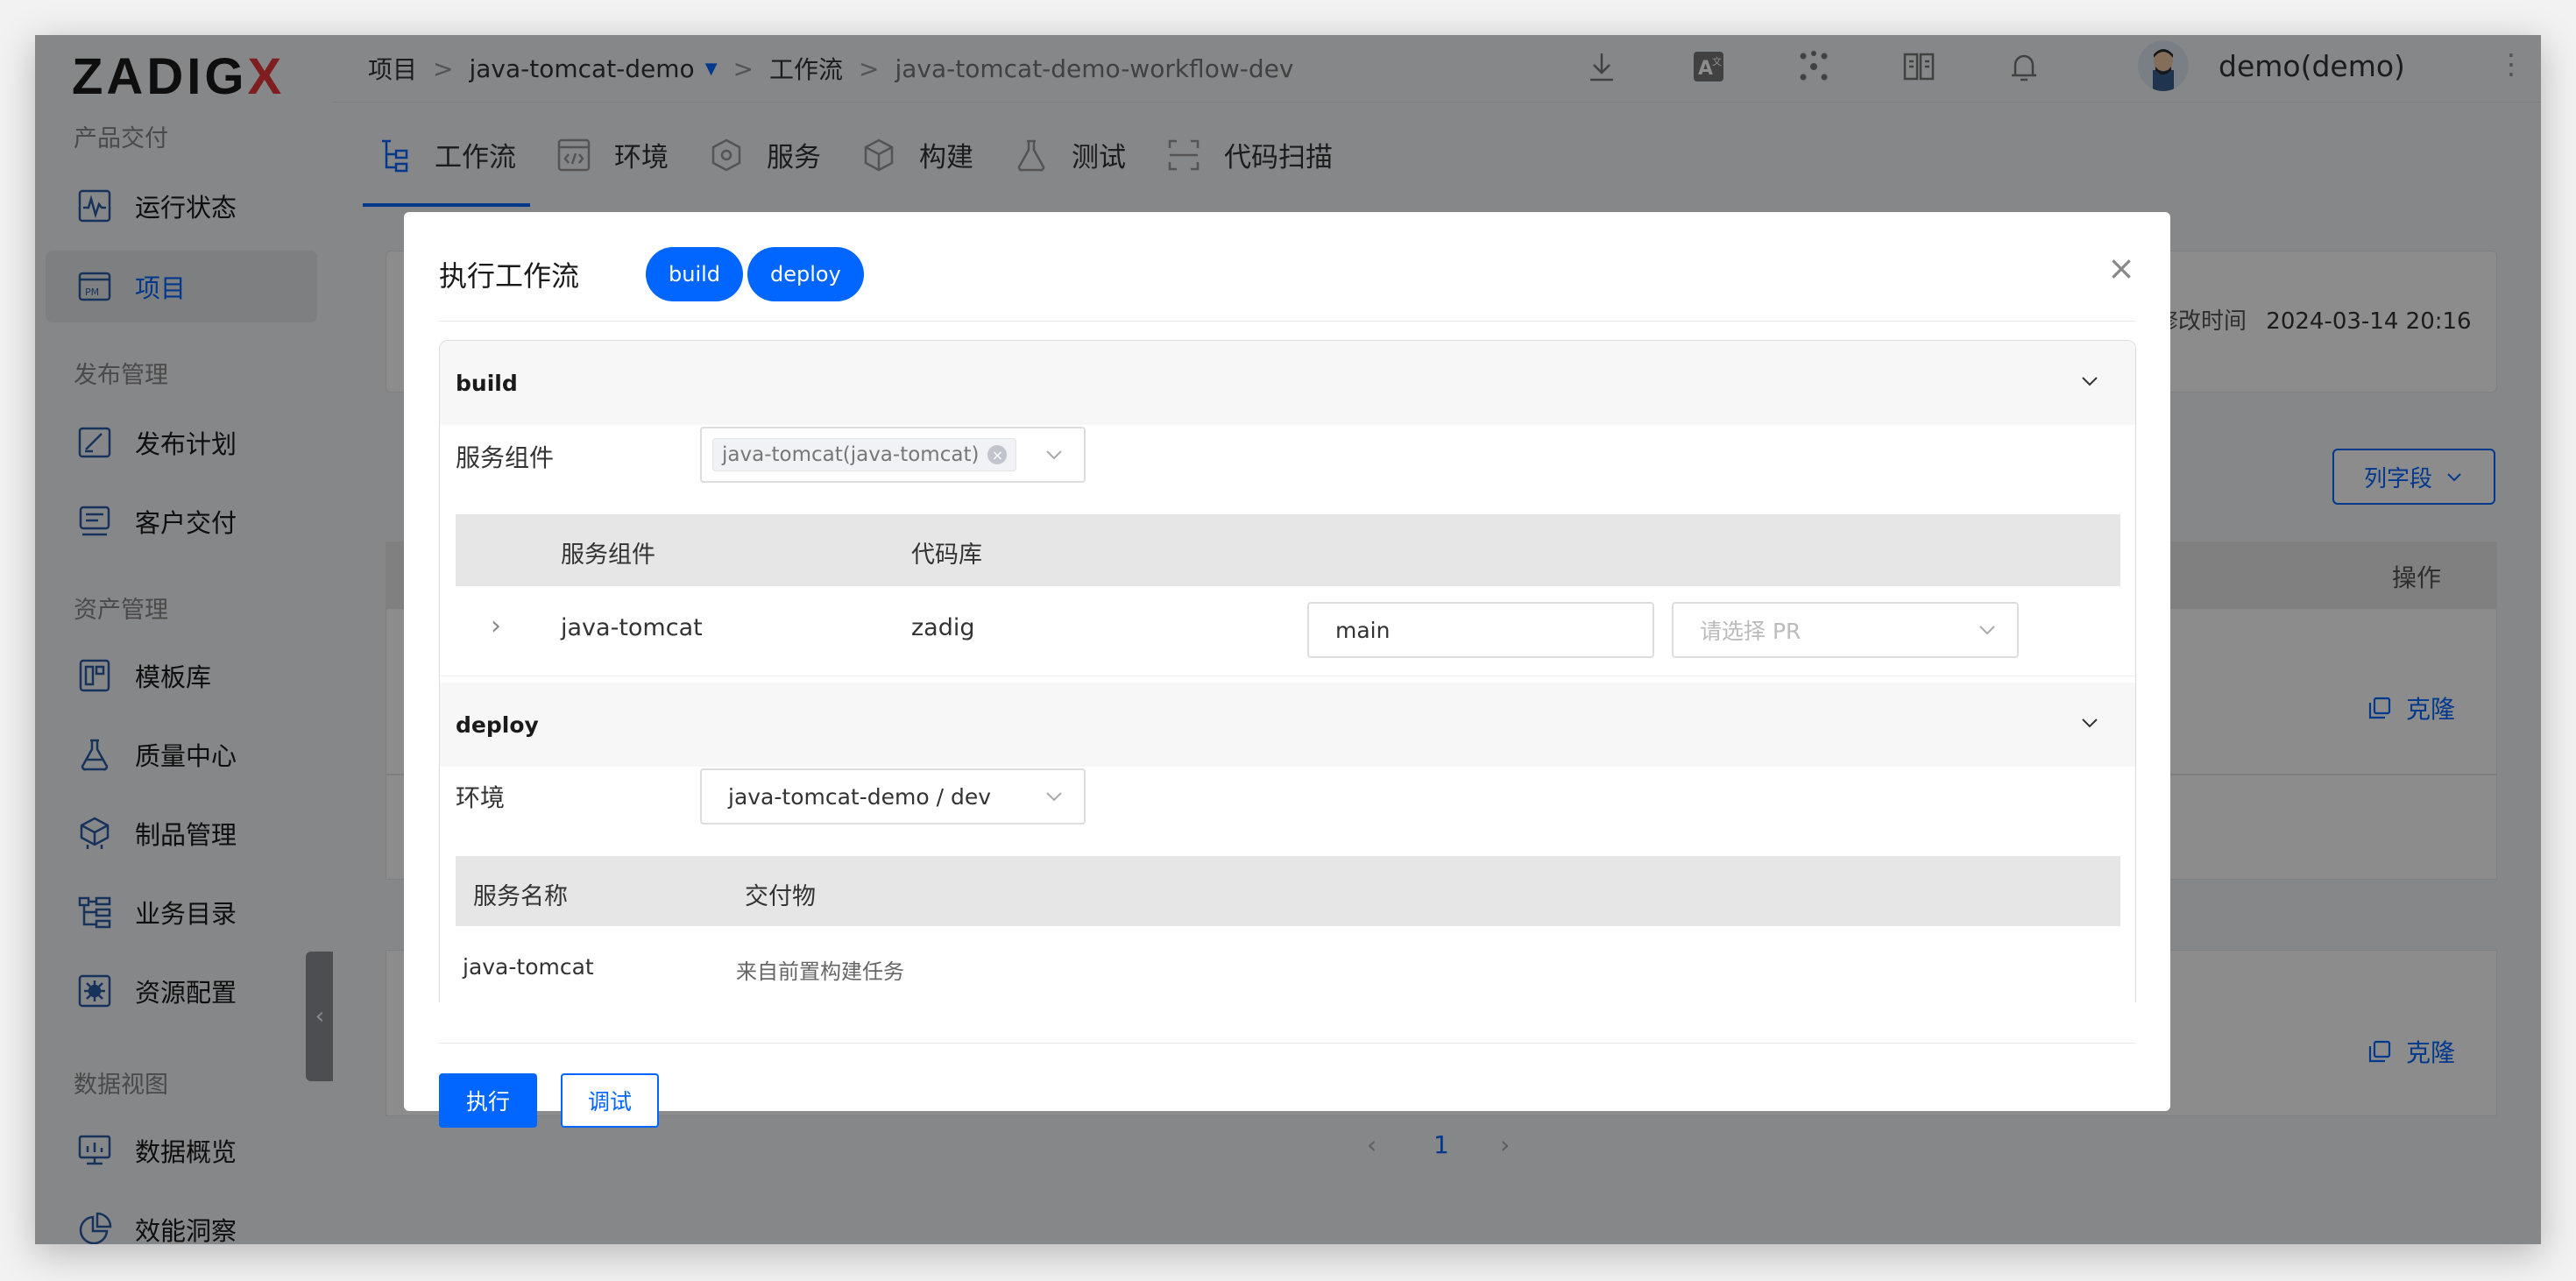  What do you see at coordinates (1480, 630) in the screenshot?
I see `branch-input: main` at bounding box center [1480, 630].